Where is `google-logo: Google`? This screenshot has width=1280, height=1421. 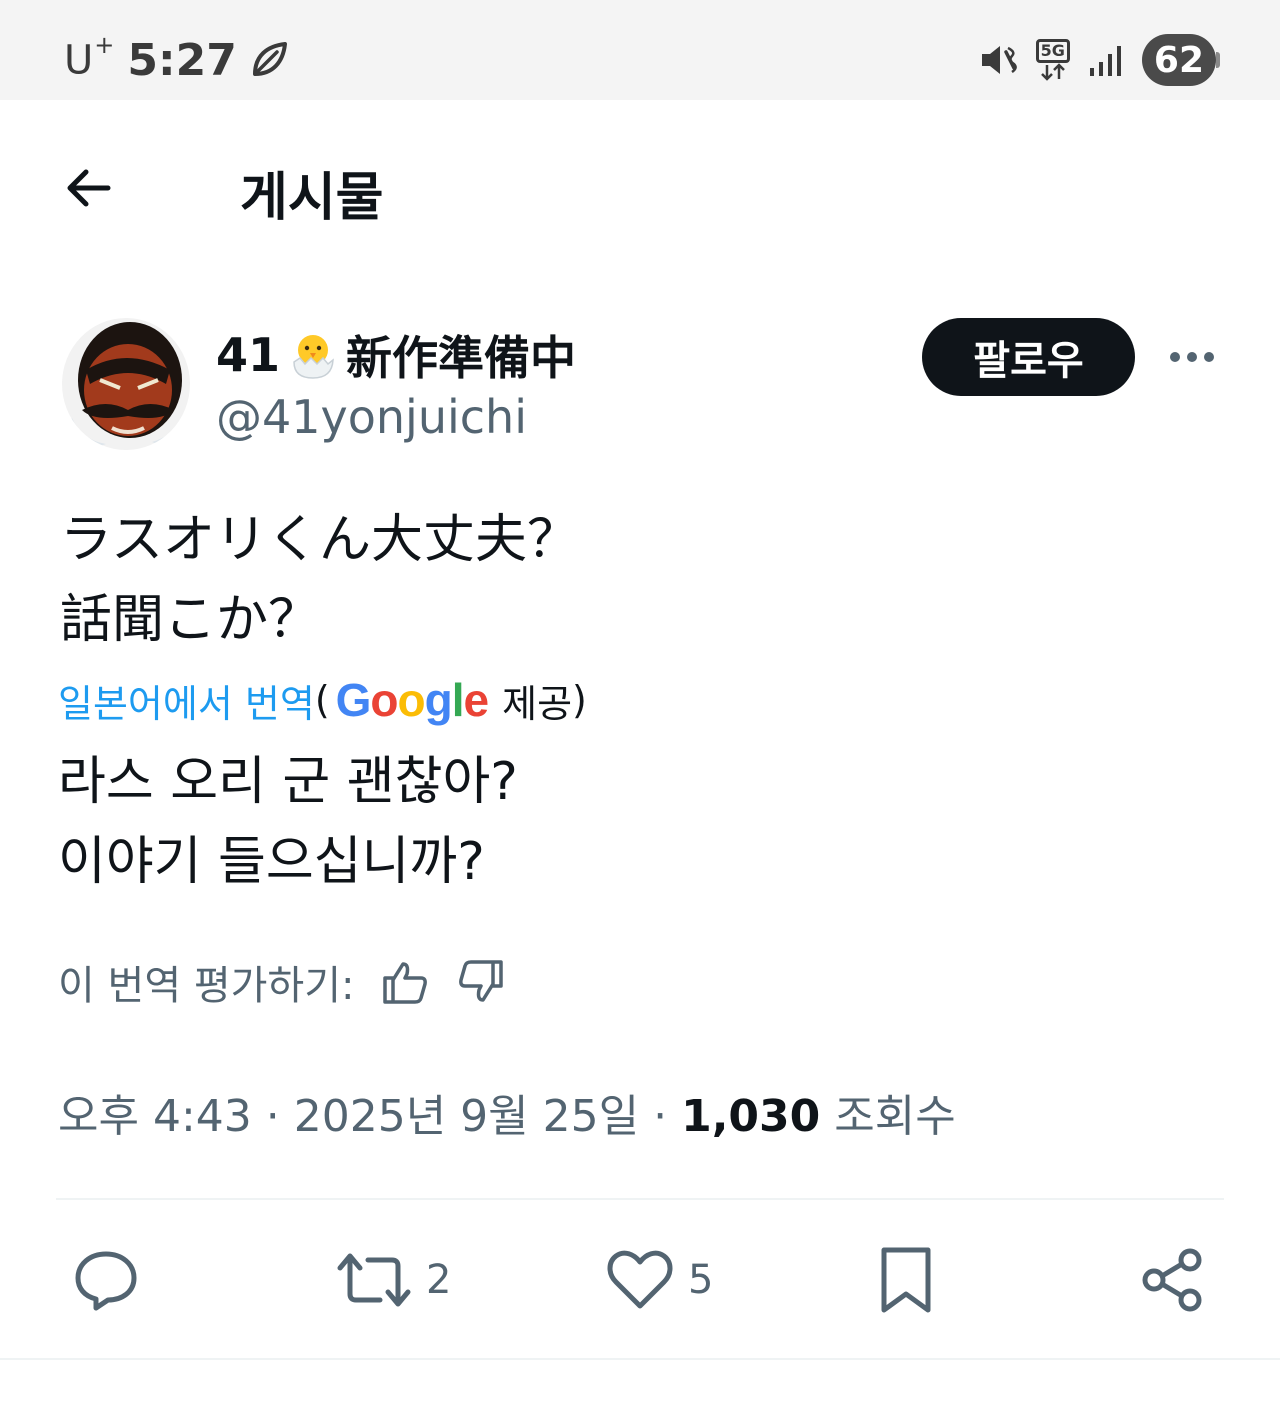 google-logo: Google is located at coordinates (412, 700).